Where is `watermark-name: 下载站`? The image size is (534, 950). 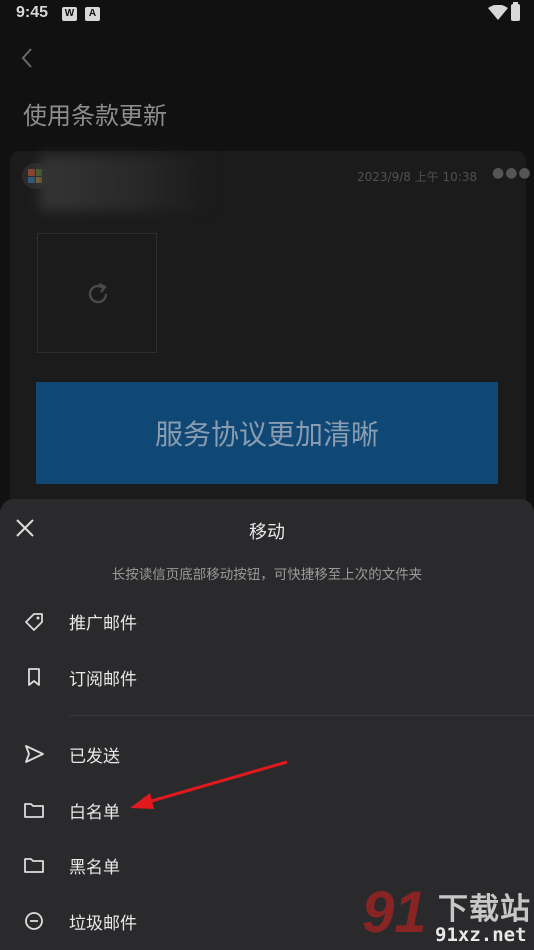 watermark-name: 下载站 is located at coordinates (484, 909).